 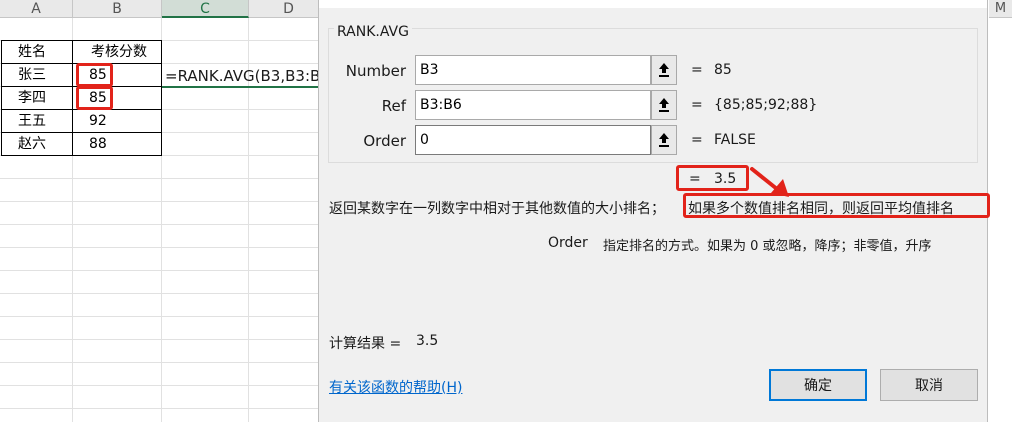 I want to click on column-header-m: M, so click(x=1000, y=9).